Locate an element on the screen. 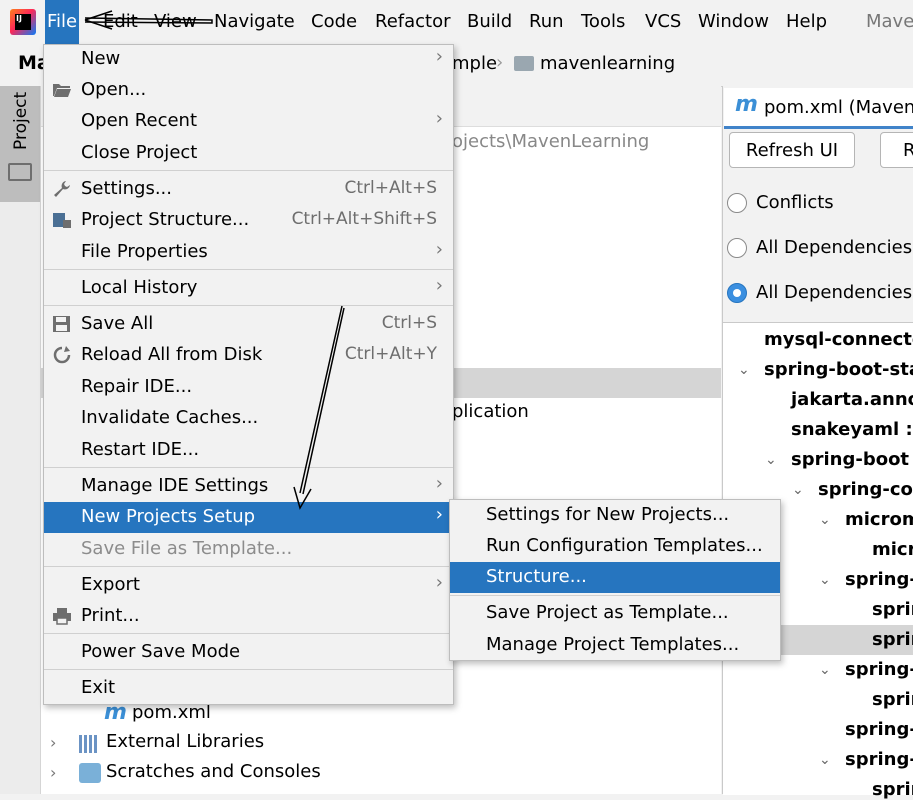 The height and width of the screenshot is (800, 913). dependency-node: micr is located at coordinates (892, 549).